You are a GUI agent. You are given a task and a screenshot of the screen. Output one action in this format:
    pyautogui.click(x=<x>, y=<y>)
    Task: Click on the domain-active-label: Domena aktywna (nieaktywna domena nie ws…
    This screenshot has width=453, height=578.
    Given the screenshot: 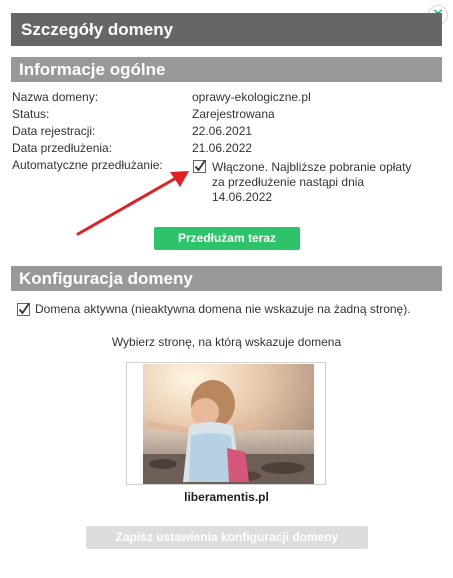 What is the action you would take?
    pyautogui.click(x=223, y=309)
    